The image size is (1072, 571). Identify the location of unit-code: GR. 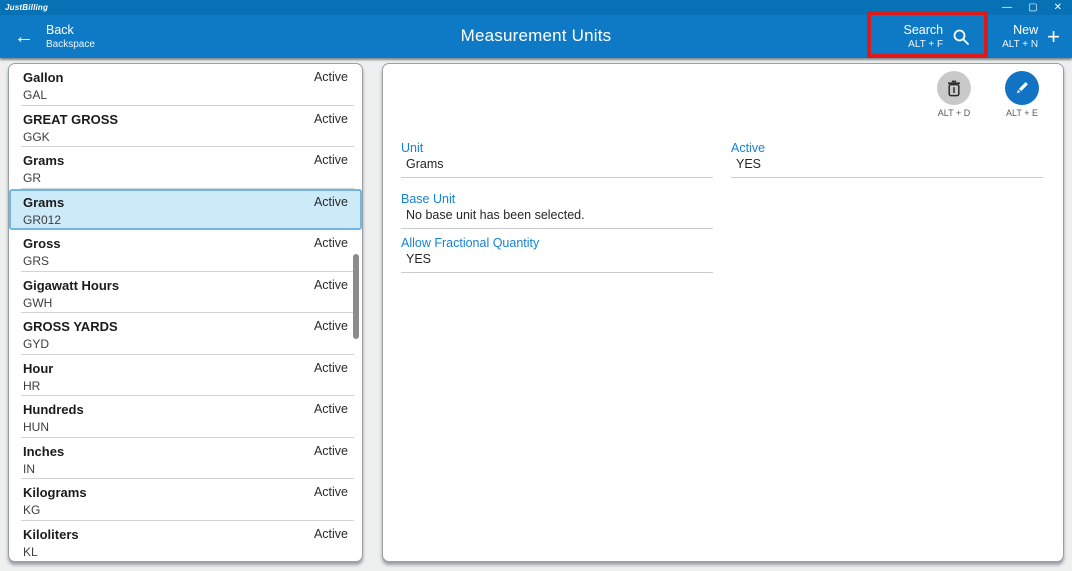
(32, 178).